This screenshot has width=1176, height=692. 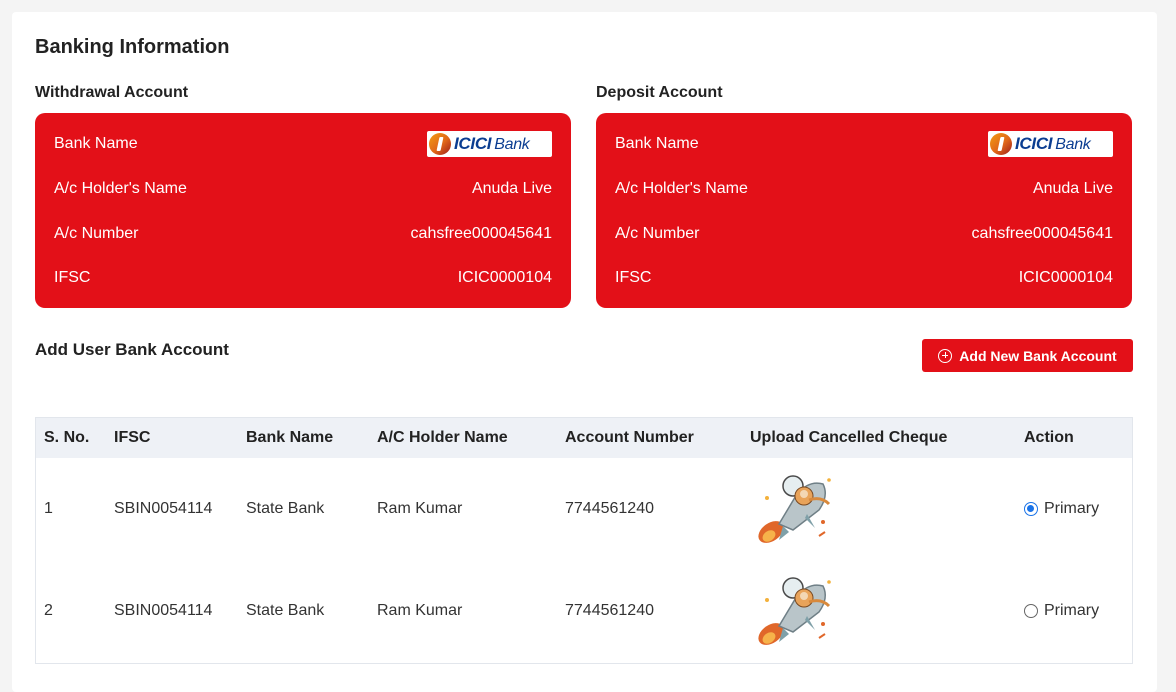 I want to click on col-holder-name: A/C Holder Name, so click(x=442, y=437).